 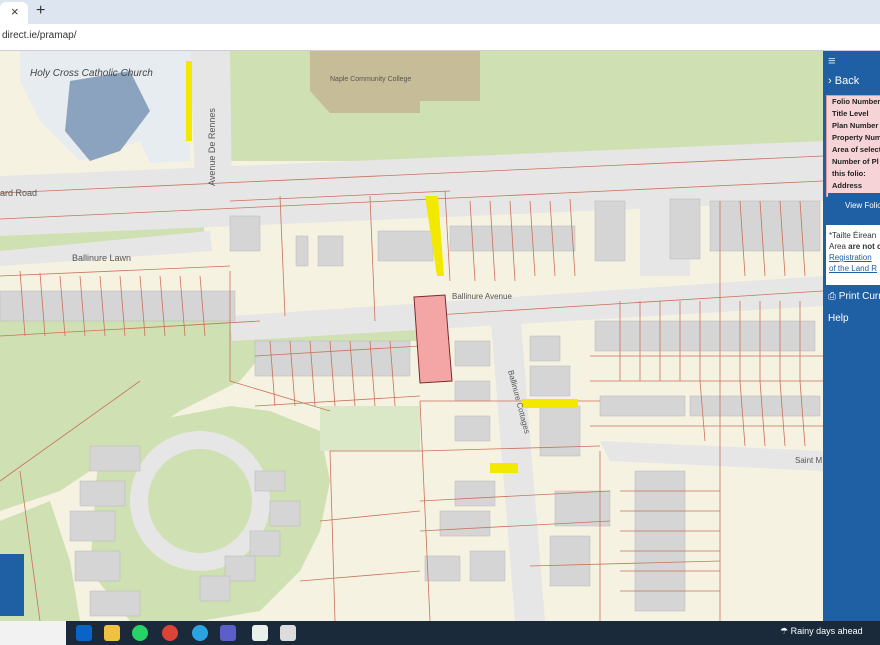 What do you see at coordinates (832, 60) in the screenshot?
I see `menu-icon: ≡` at bounding box center [832, 60].